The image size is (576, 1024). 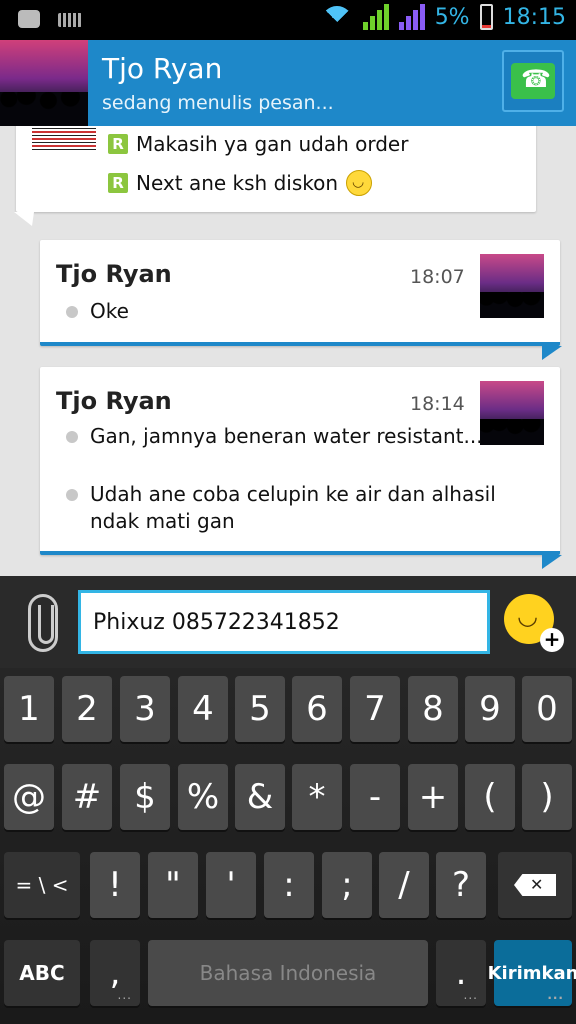 I want to click on contact-avatar, so click(x=44, y=83).